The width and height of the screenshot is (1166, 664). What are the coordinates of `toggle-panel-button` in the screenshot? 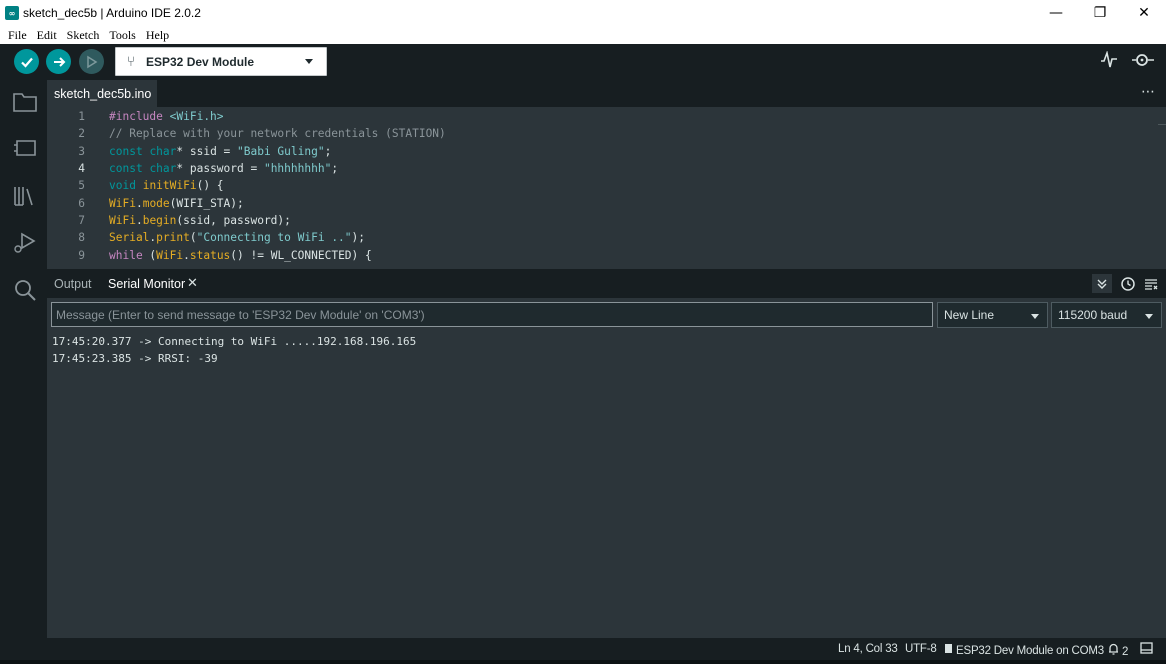 It's located at (1146, 649).